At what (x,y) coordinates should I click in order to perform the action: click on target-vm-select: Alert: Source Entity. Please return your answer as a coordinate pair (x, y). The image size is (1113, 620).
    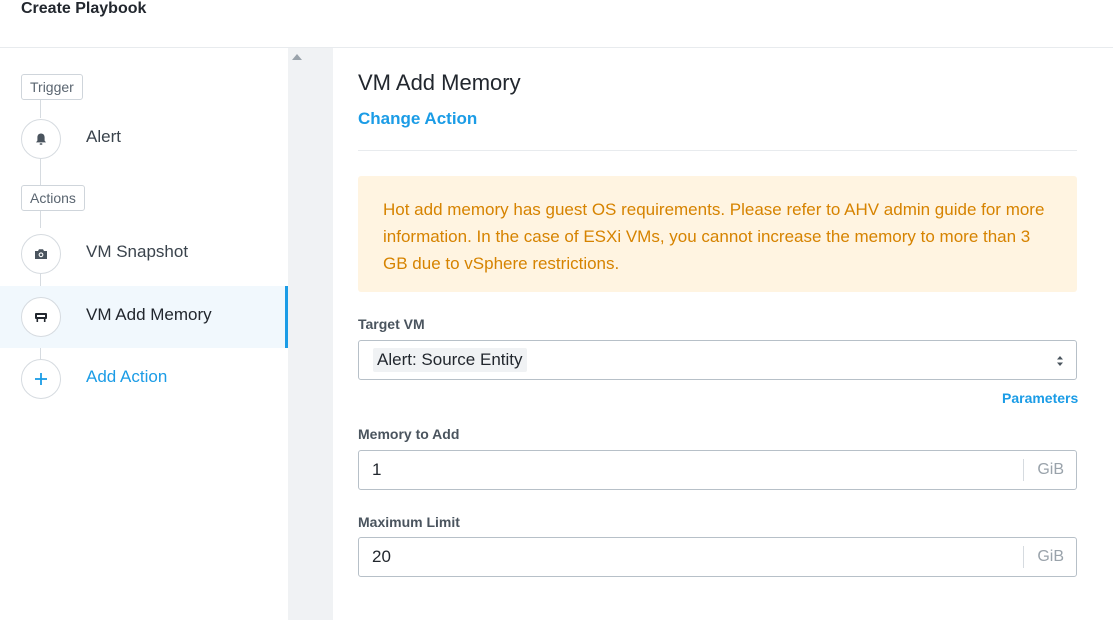
    Looking at the image, I should click on (717, 360).